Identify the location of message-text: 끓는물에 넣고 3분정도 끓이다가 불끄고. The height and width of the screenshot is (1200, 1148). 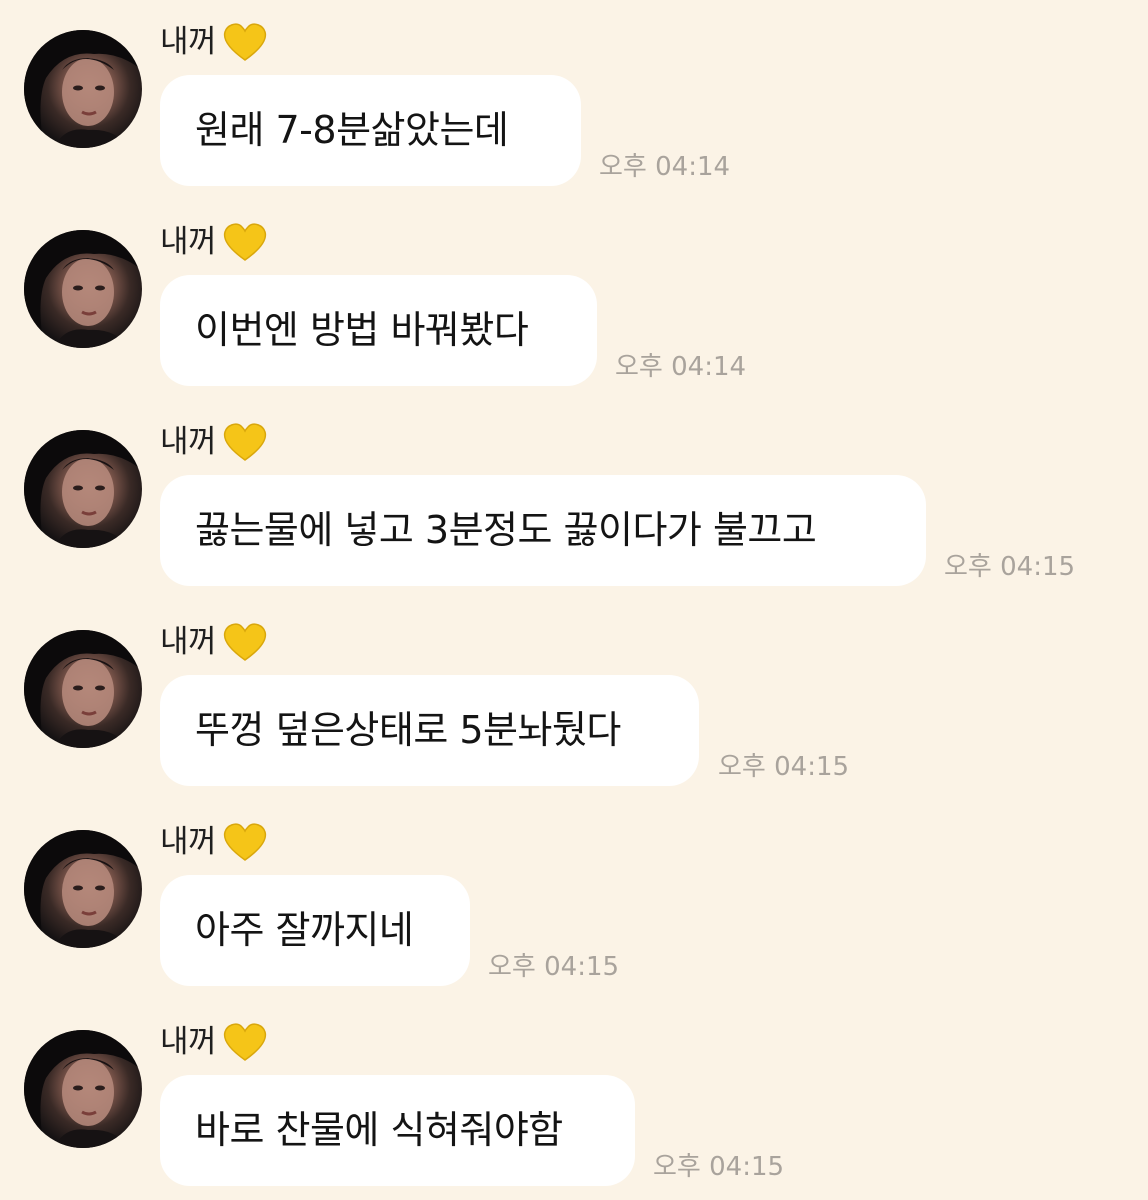
(506, 530).